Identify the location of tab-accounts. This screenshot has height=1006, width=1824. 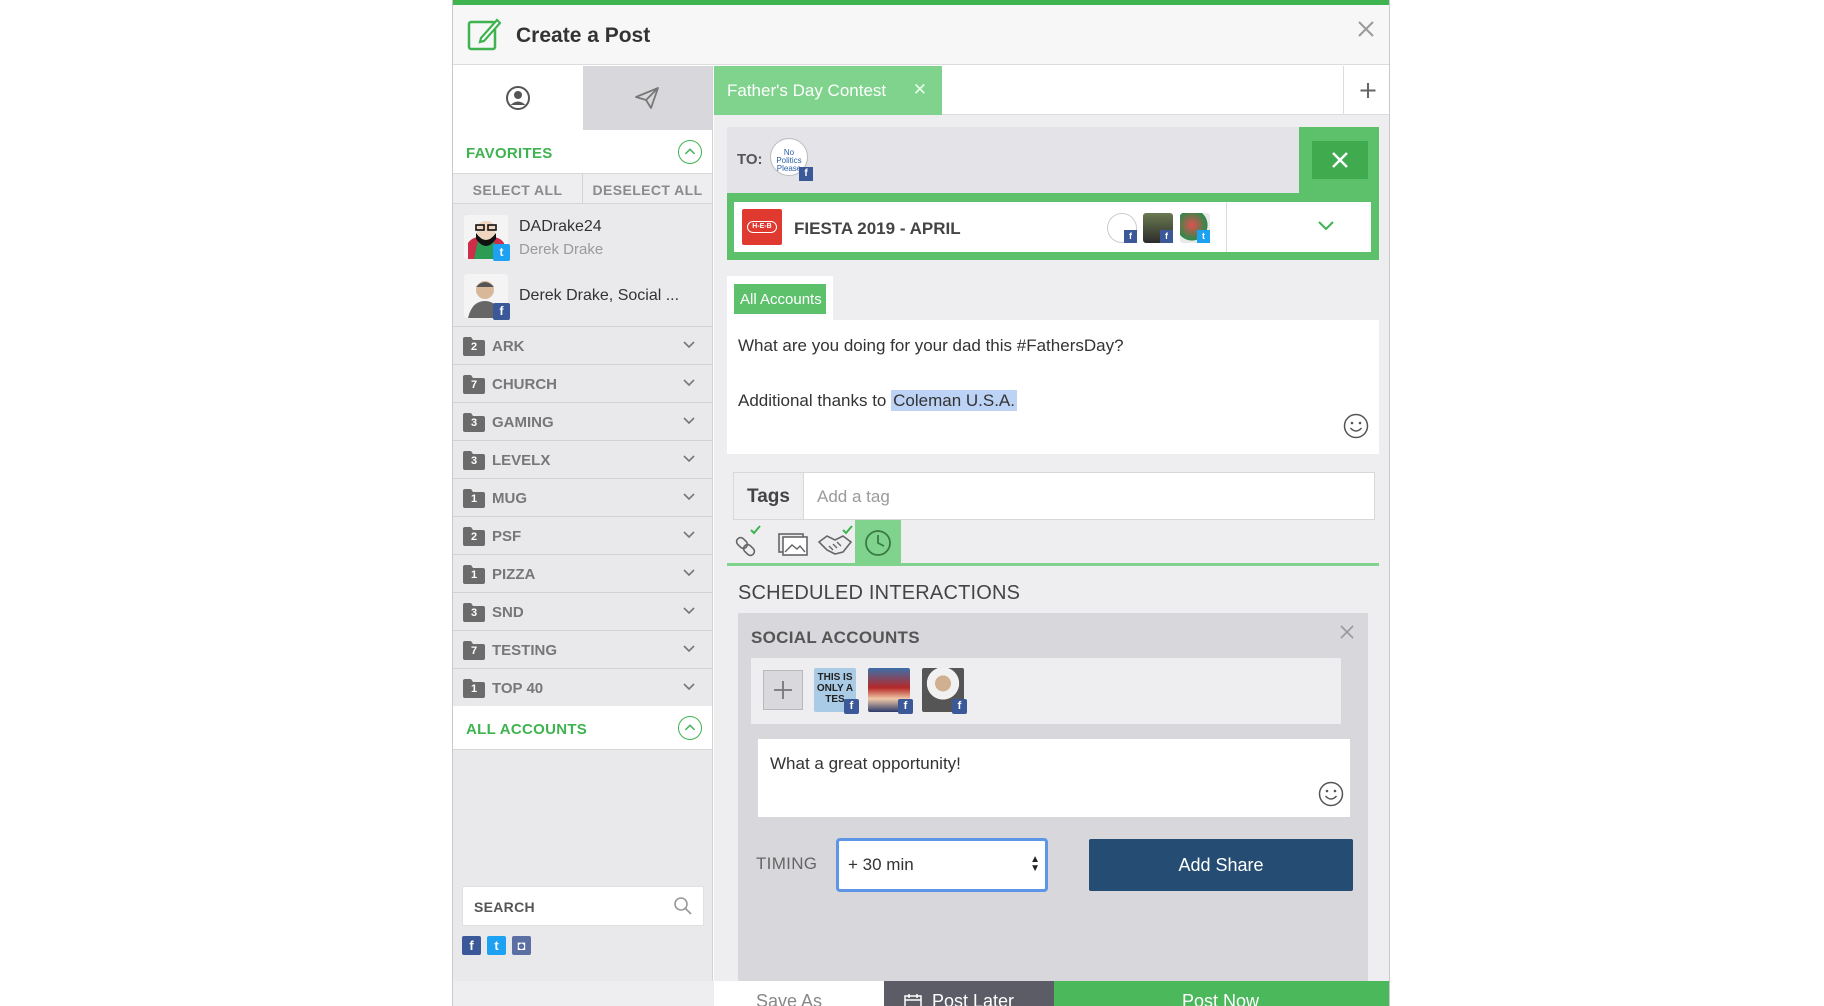
(518, 98).